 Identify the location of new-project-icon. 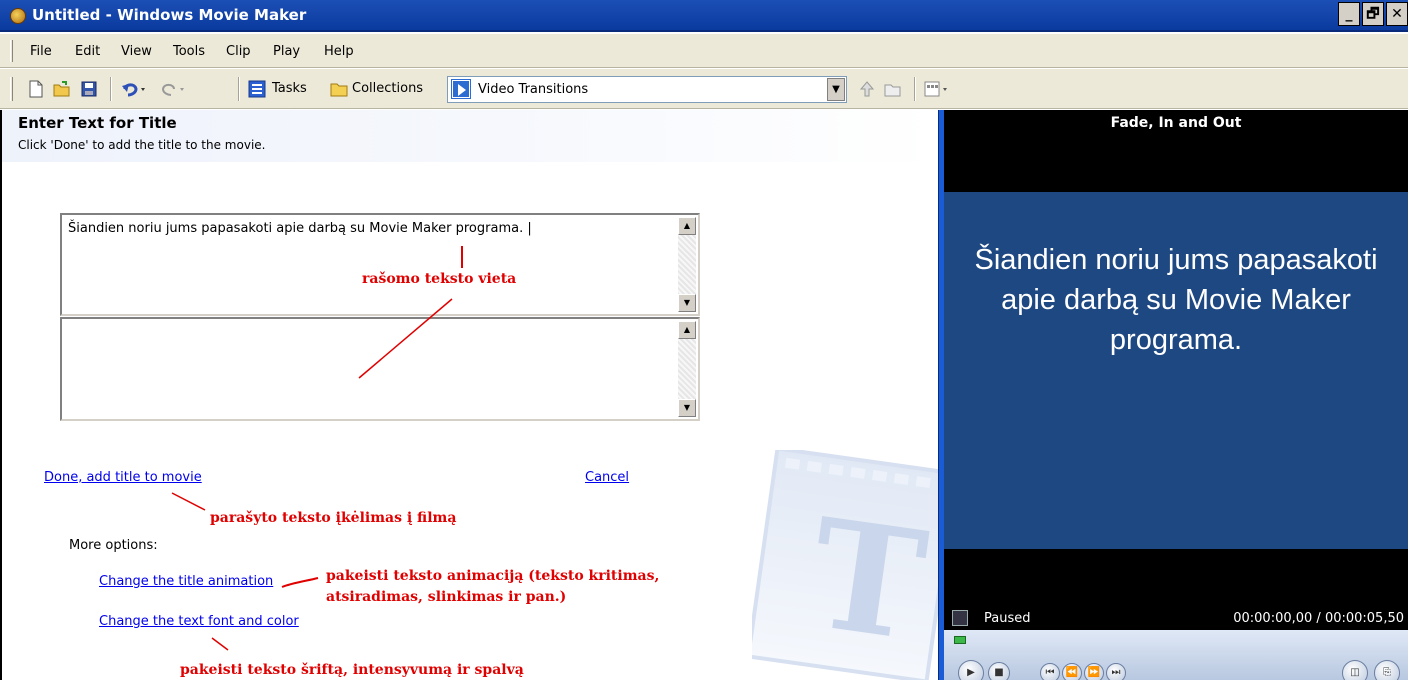
(36, 89).